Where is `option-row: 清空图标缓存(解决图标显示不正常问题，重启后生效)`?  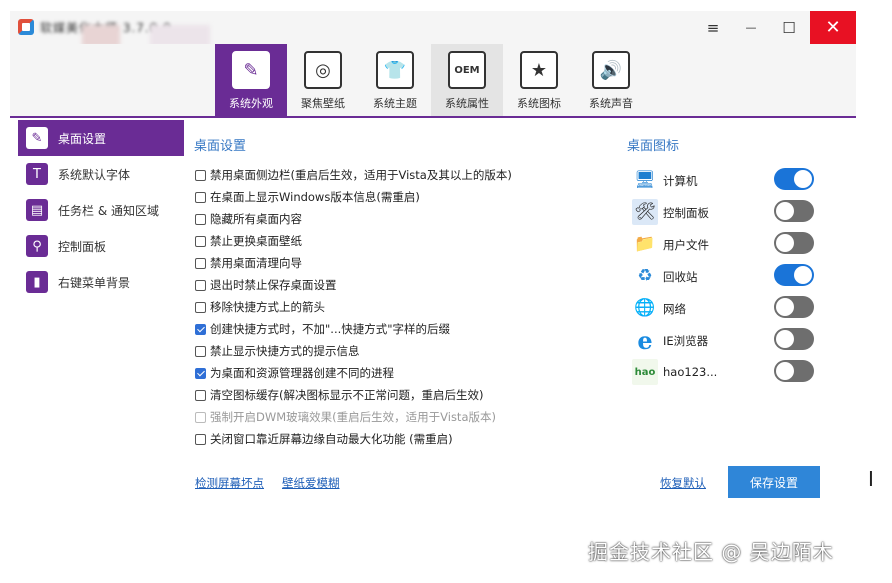 option-row: 清空图标缓存(解决图标显示不正常问题，重启后生效) is located at coordinates (405, 395).